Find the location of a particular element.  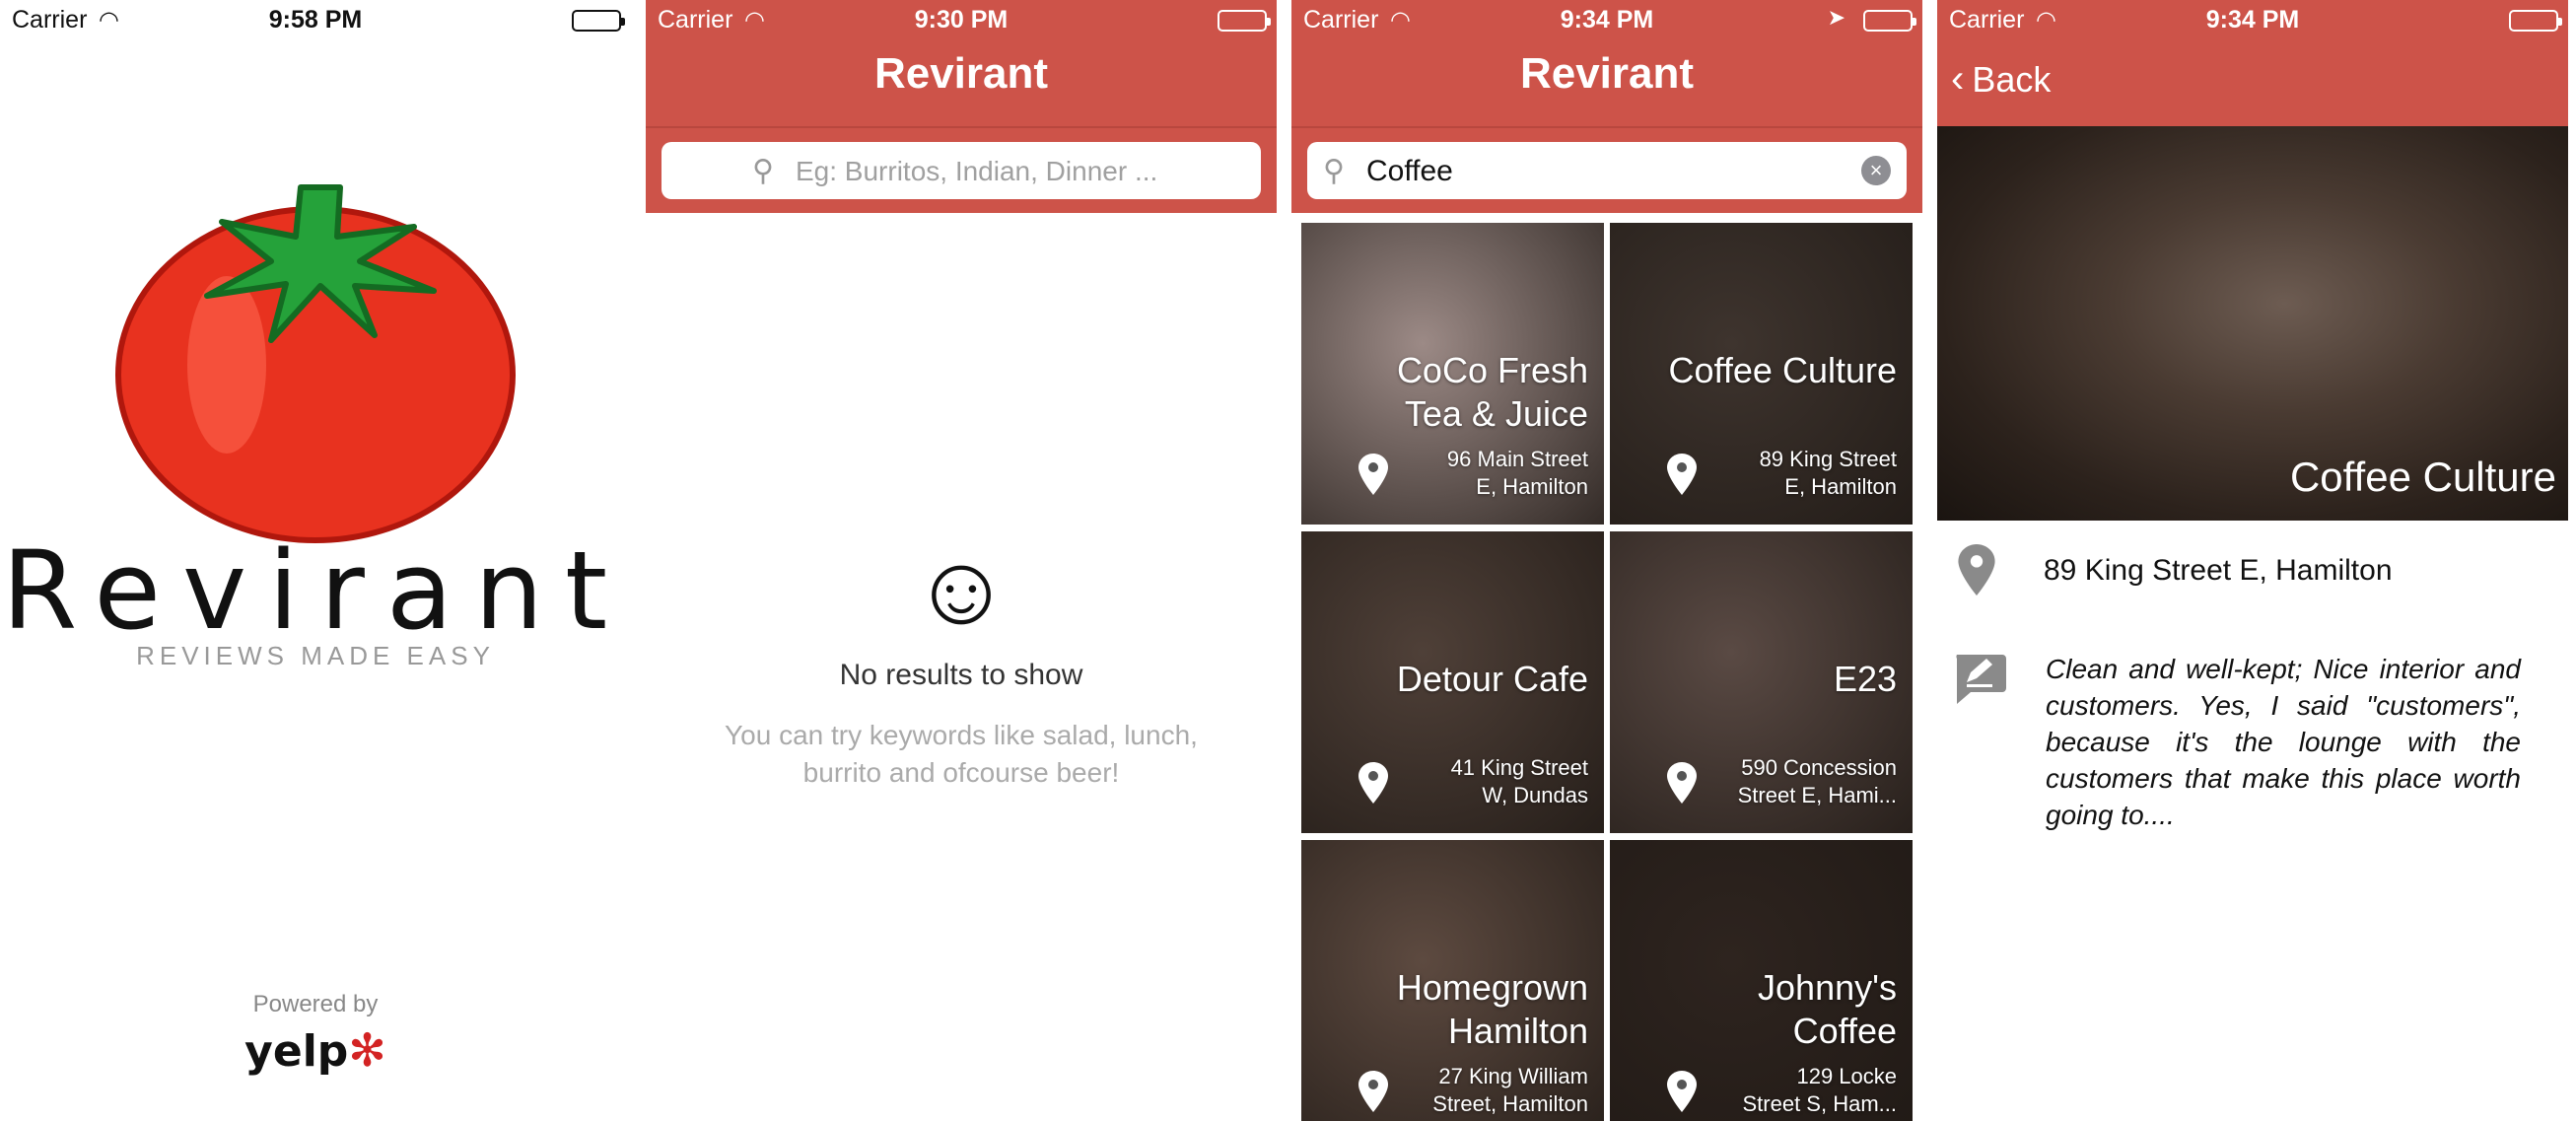

review-edit-icon is located at coordinates (1981, 679).